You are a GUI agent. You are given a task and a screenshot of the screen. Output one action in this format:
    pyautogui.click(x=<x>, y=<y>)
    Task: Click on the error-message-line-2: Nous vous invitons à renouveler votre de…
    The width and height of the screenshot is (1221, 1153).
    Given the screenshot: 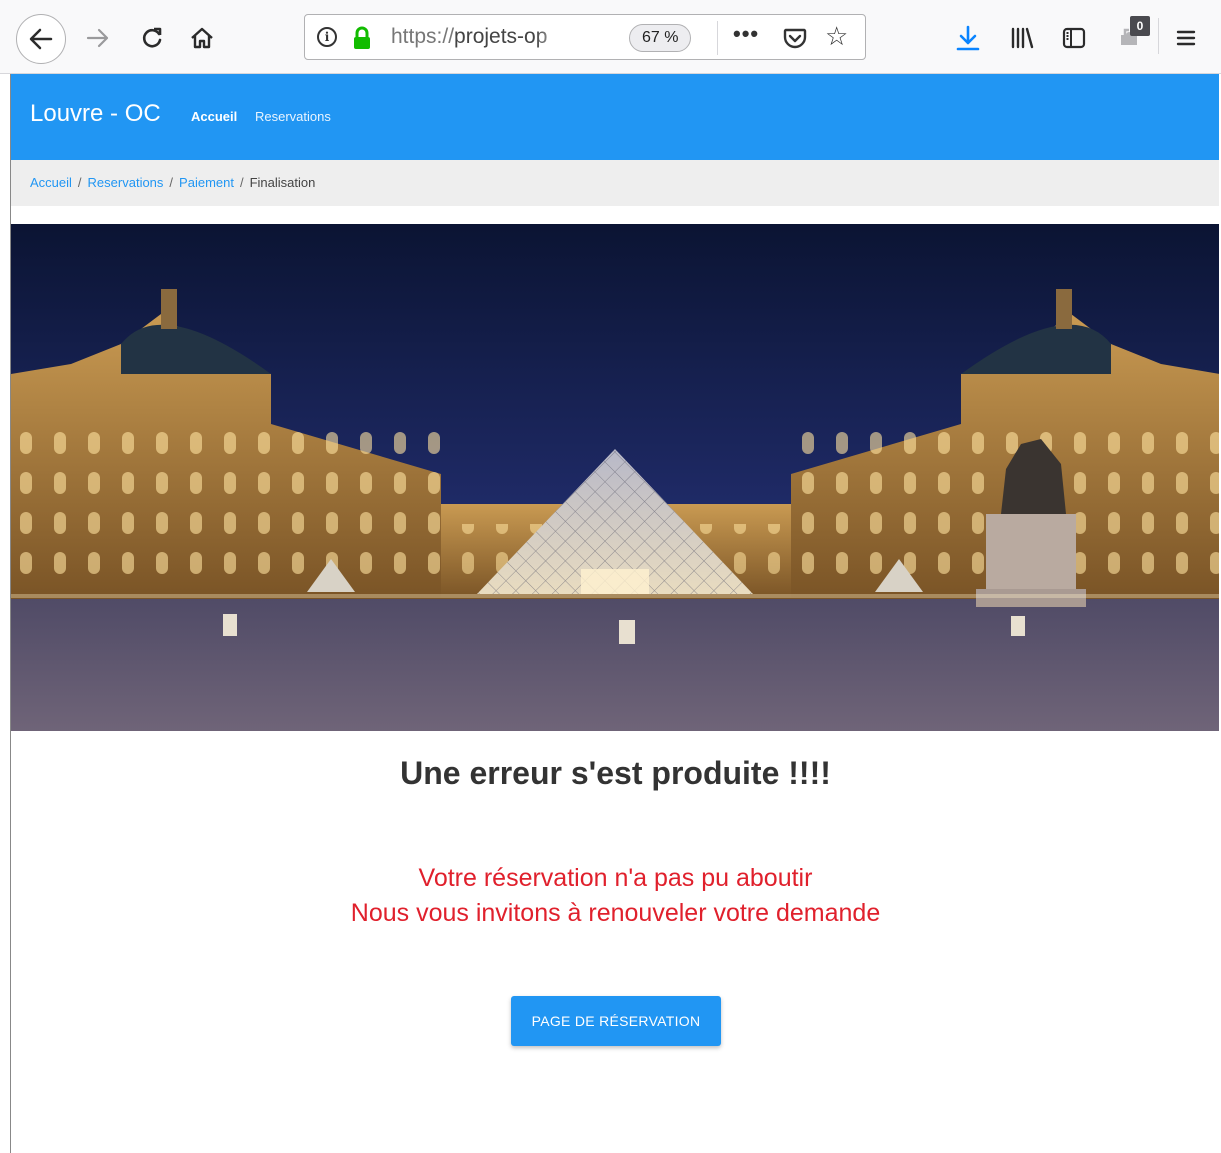 What is the action you would take?
    pyautogui.click(x=615, y=913)
    